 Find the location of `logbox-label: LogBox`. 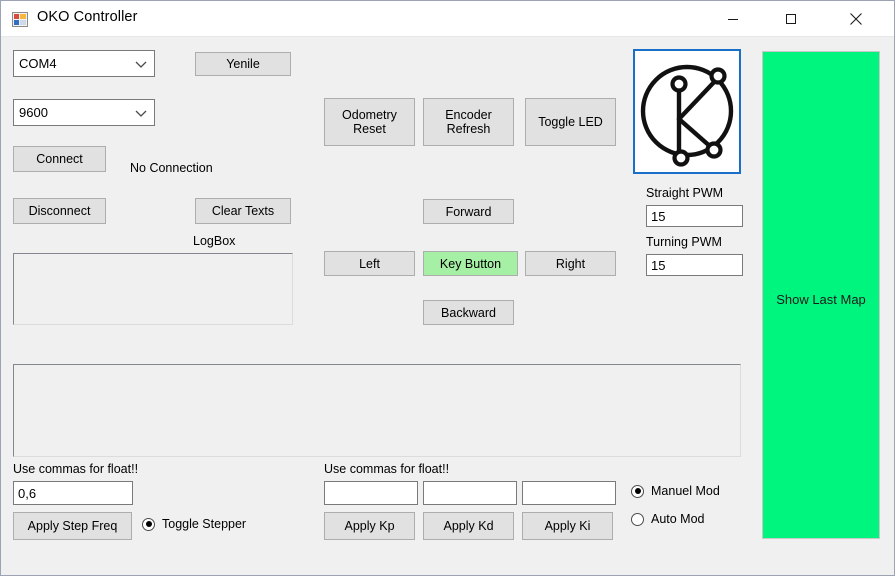

logbox-label: LogBox is located at coordinates (214, 241).